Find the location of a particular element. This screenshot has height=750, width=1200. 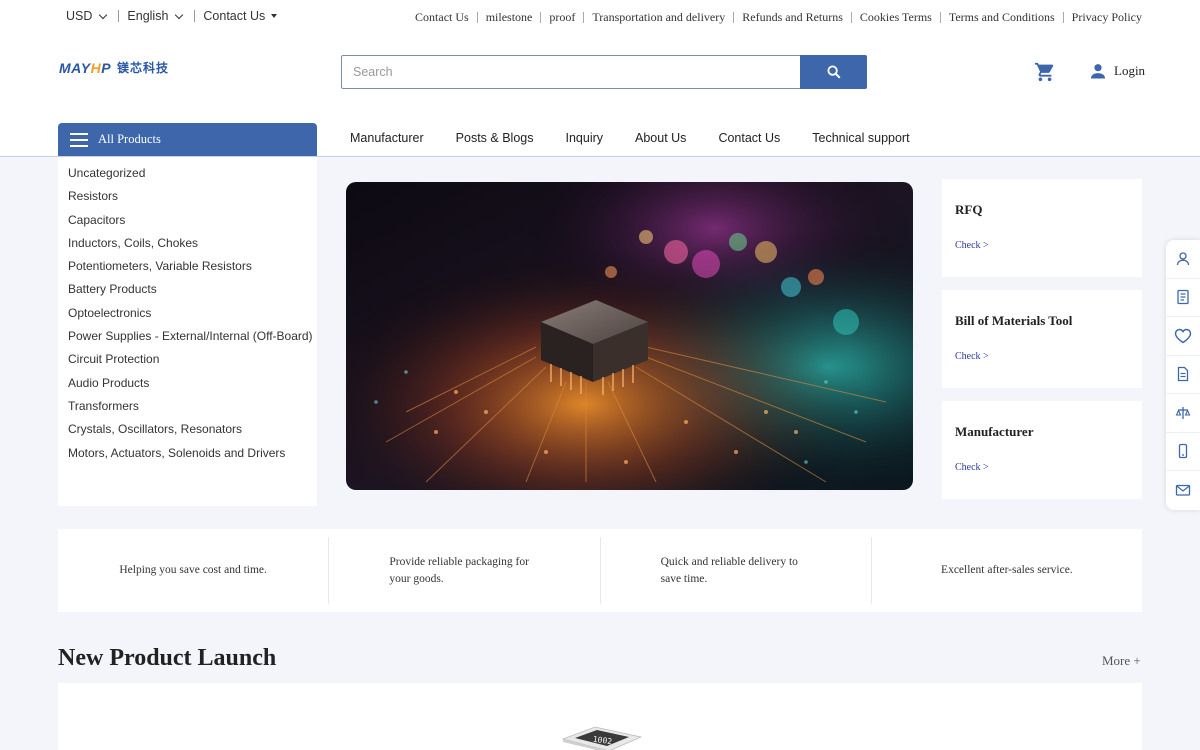

search-bar is located at coordinates (604, 72).